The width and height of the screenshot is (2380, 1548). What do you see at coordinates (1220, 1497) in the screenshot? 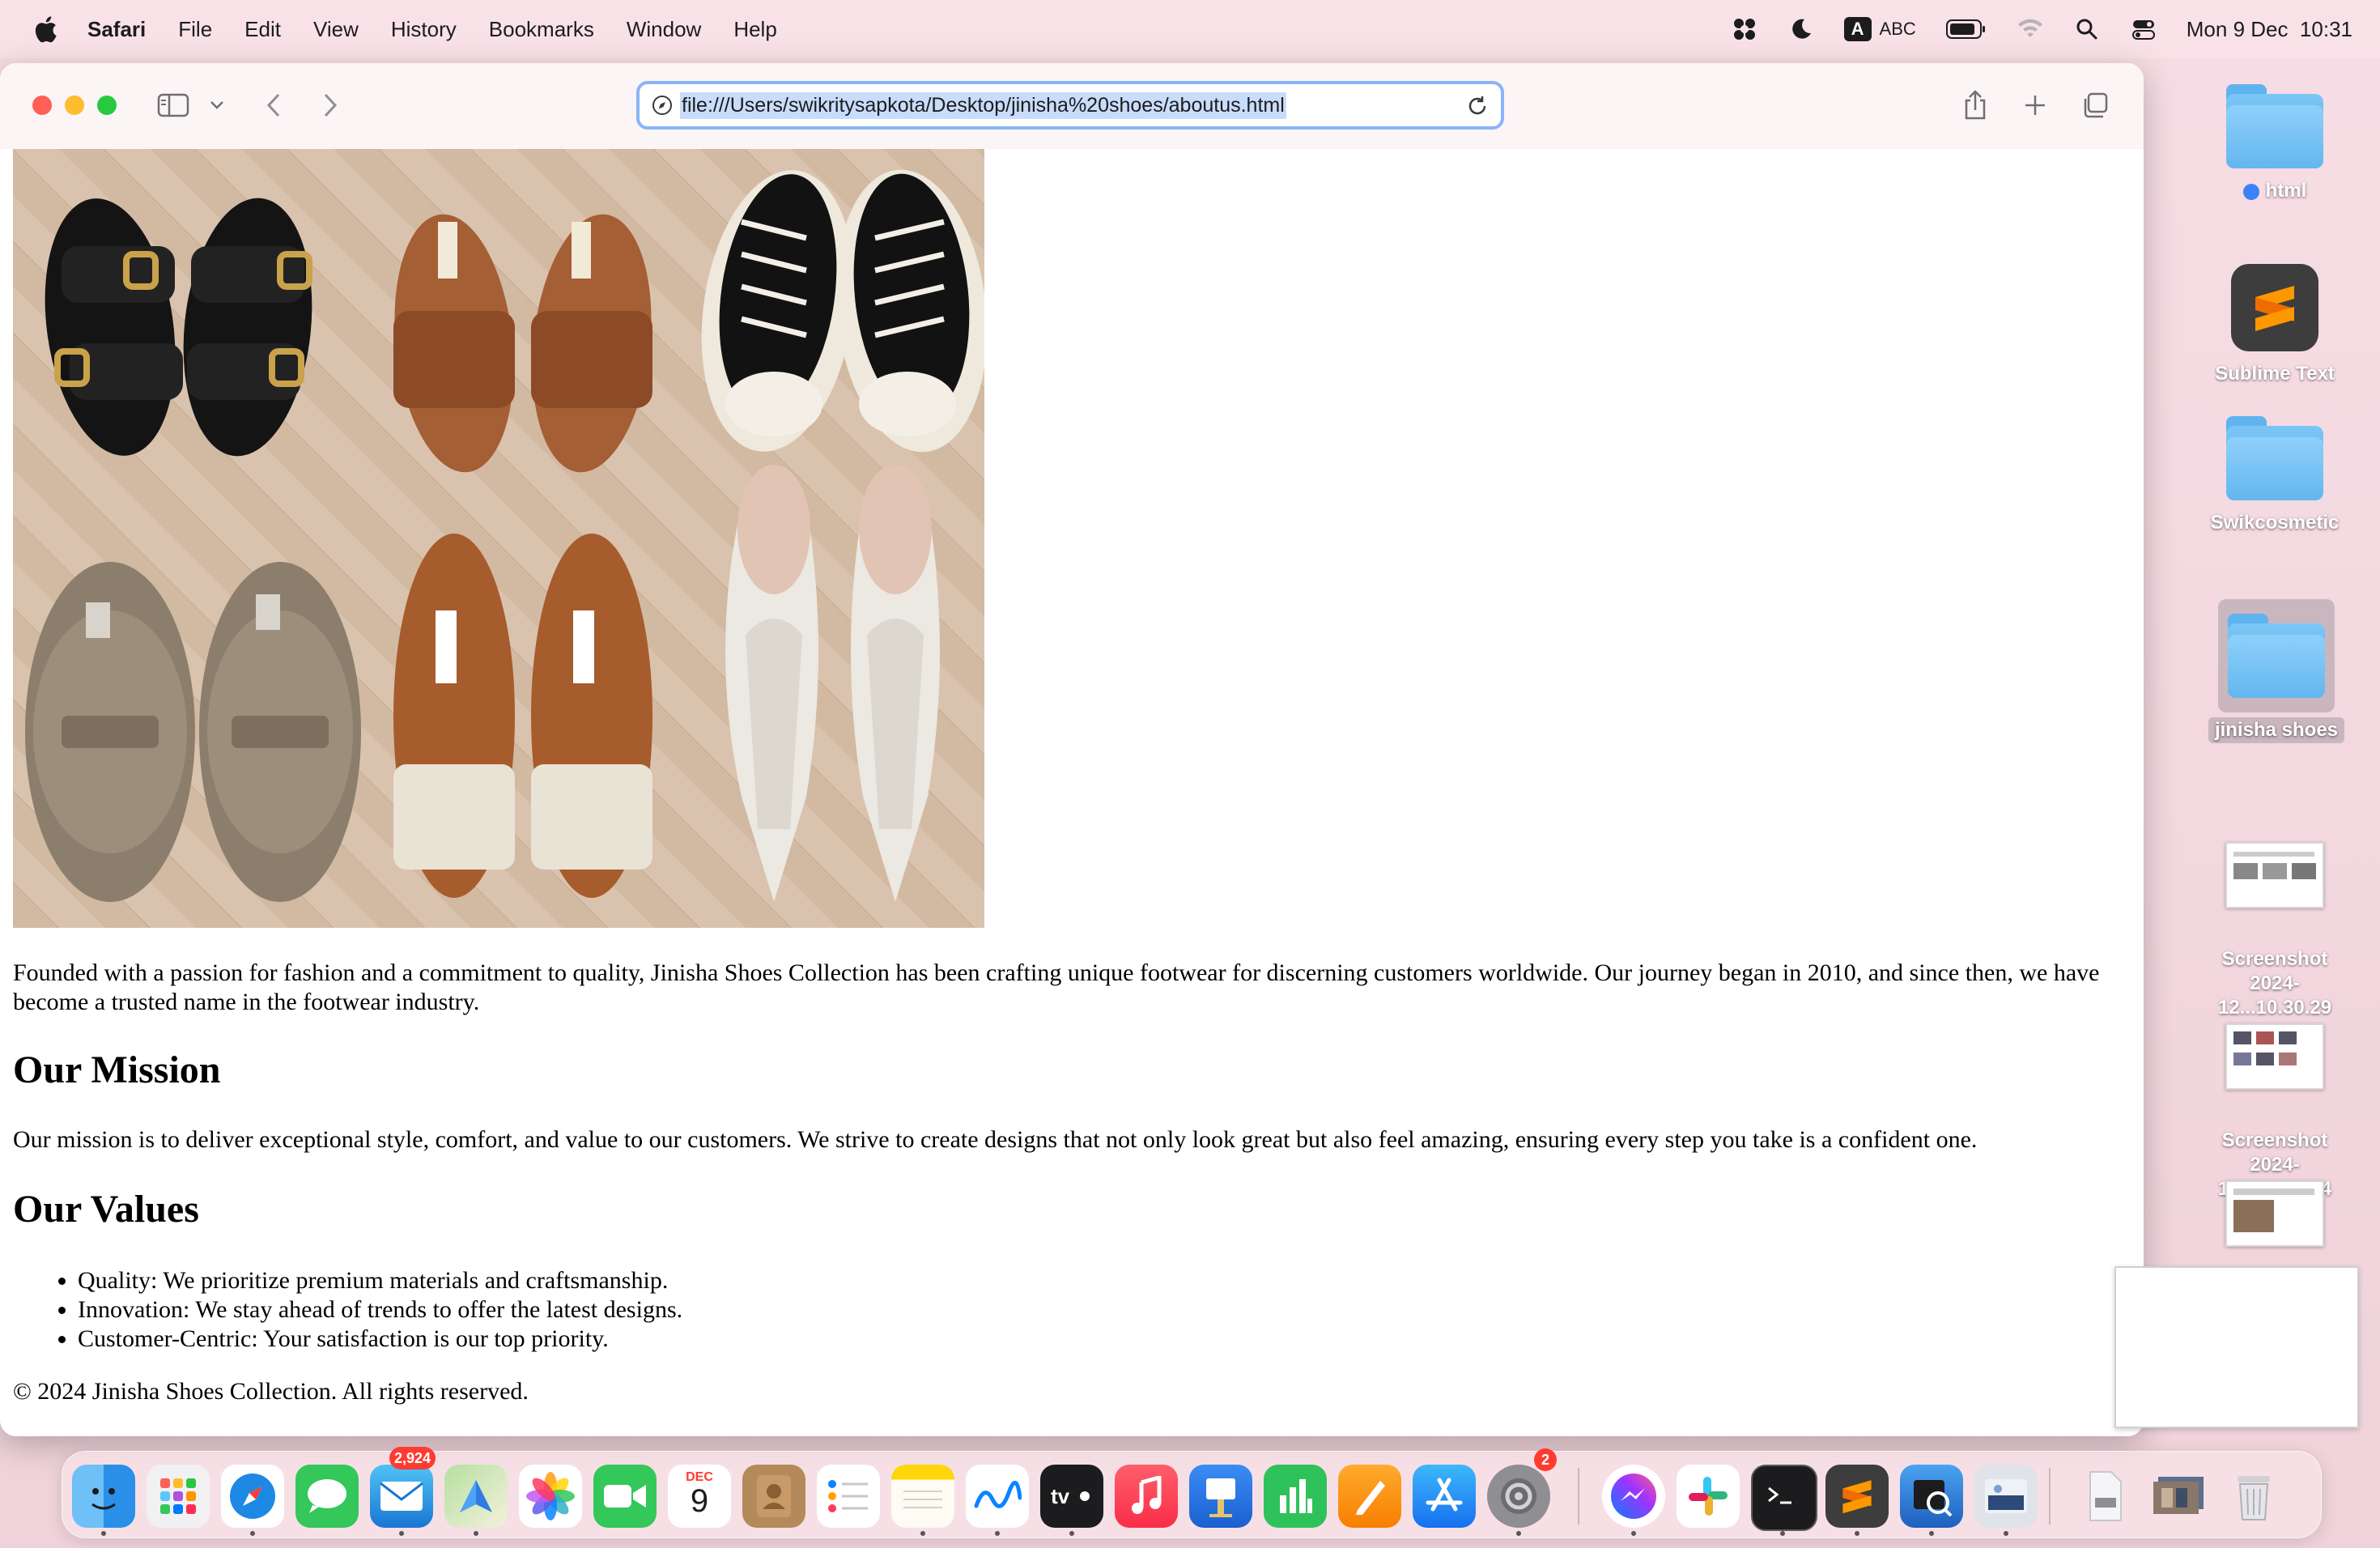
I see `keynote-icon` at bounding box center [1220, 1497].